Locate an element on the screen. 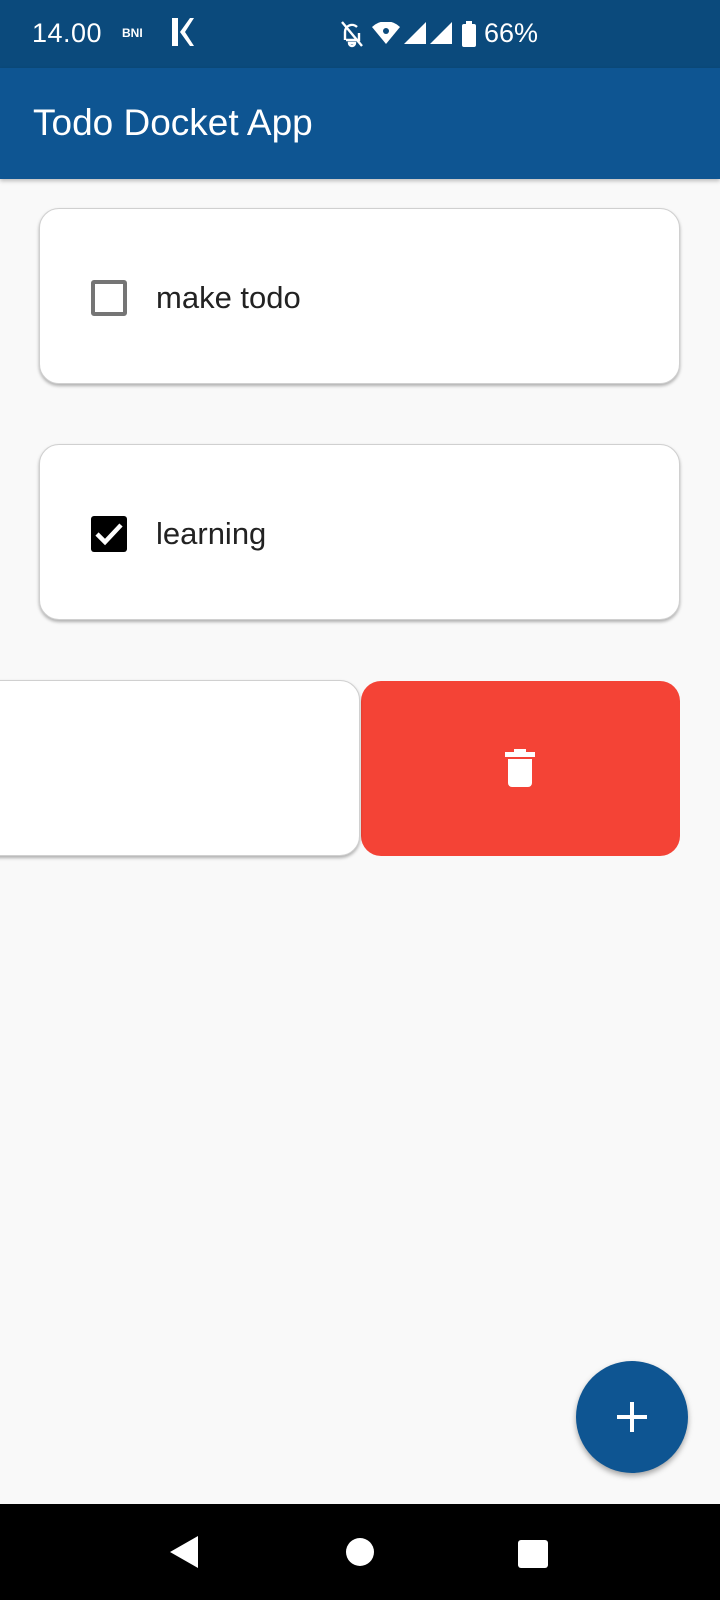 Image resolution: width=720 pixels, height=1600 pixels. nav-bar is located at coordinates (360, 1552).